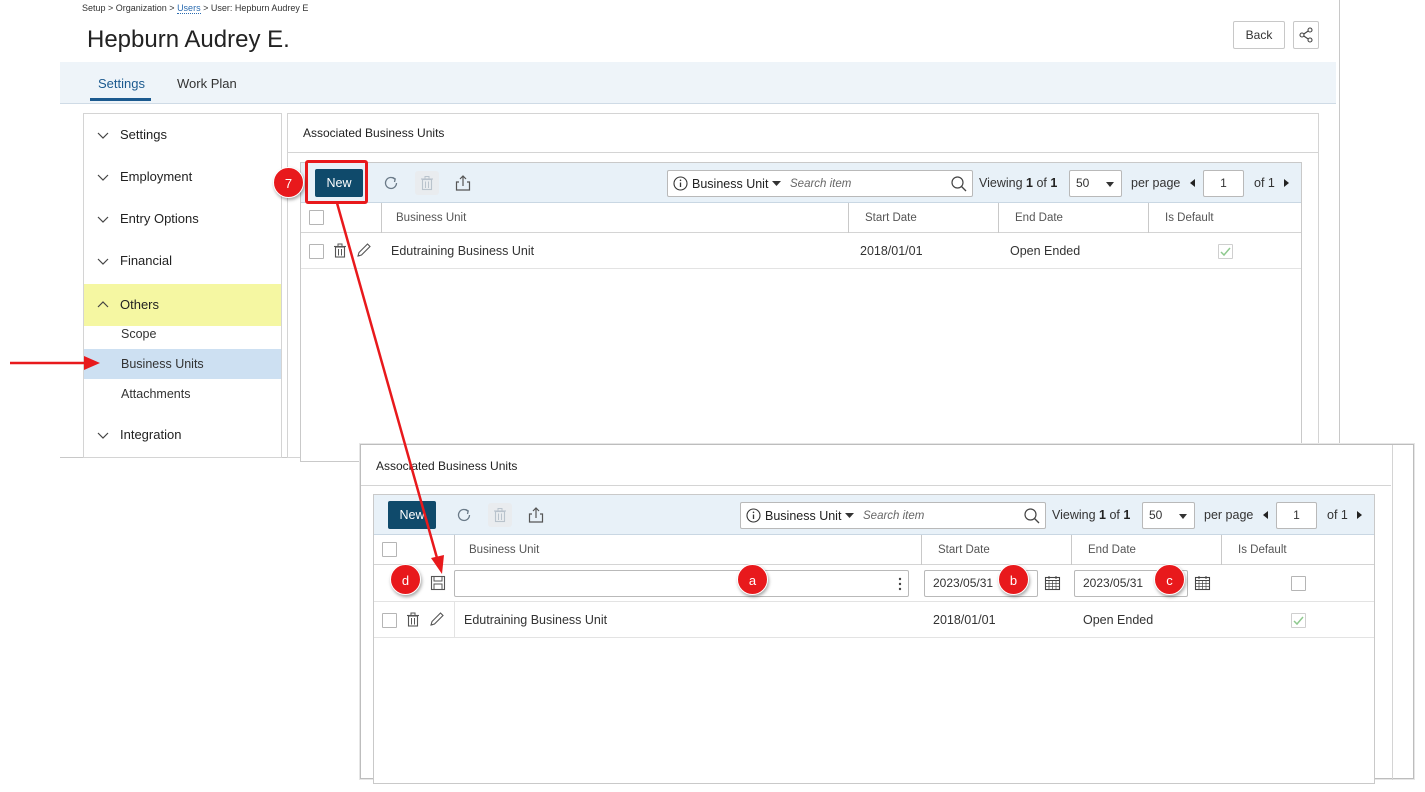 The image size is (1425, 792). Describe the element at coordinates (189, 8) in the screenshot. I see `breadcrumb-users-link: Users` at that location.